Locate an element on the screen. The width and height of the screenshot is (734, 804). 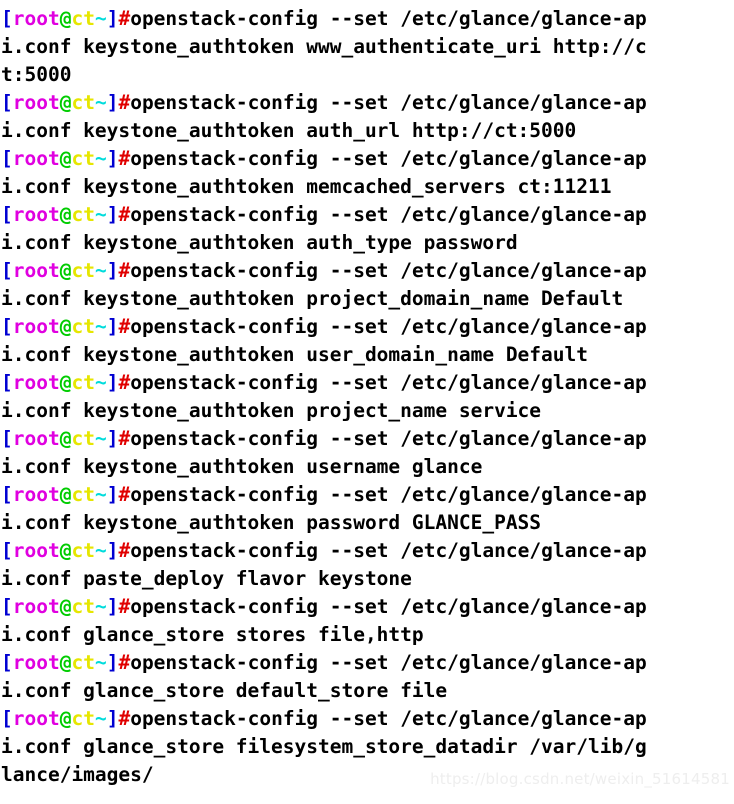
terminal-output-line: t:5000 is located at coordinates (367, 75).